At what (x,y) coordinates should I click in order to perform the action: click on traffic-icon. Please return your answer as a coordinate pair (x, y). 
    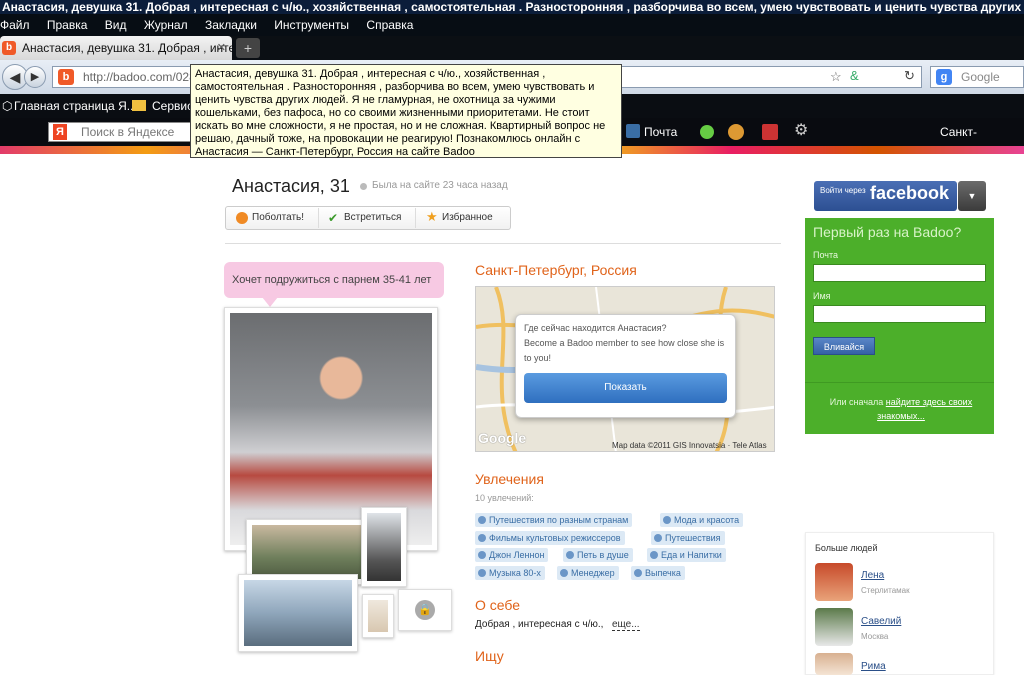
    Looking at the image, I should click on (736, 132).